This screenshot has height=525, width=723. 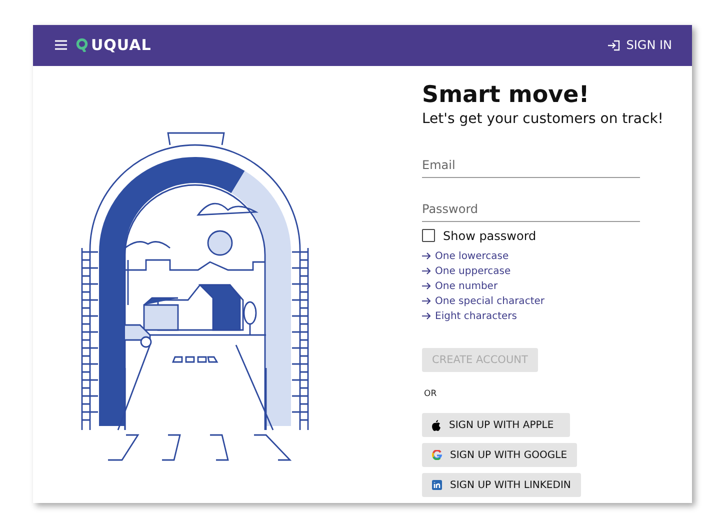 What do you see at coordinates (472, 256) in the screenshot?
I see `requirement-text: One lowercase` at bounding box center [472, 256].